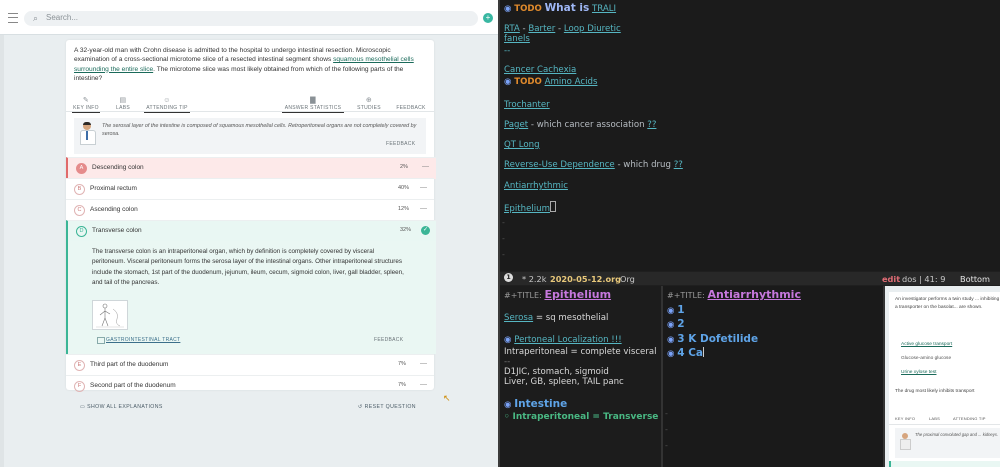  I want to click on mini-question: The drug most likely inhibits transport, so click(935, 391).